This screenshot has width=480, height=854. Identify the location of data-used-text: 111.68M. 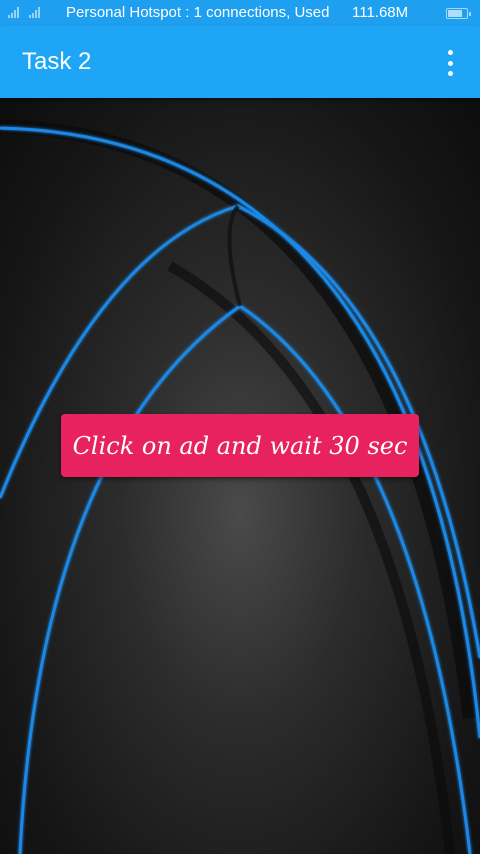
(380, 12).